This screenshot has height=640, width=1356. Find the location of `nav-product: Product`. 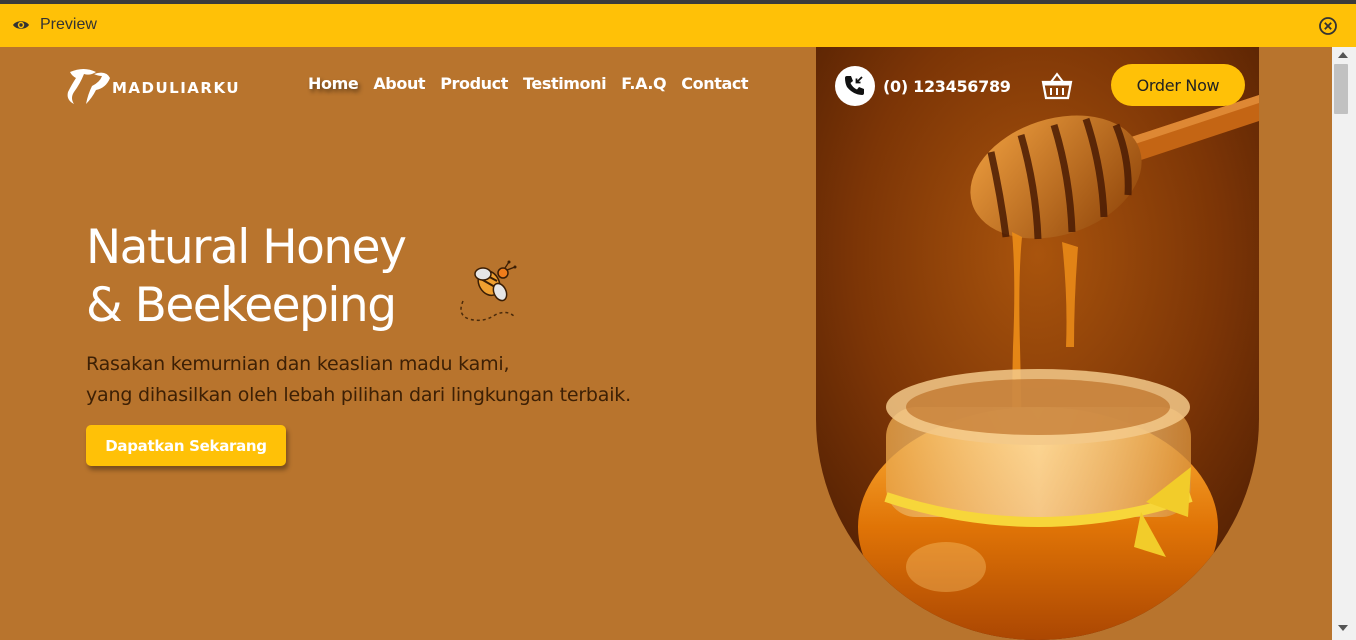

nav-product: Product is located at coordinates (474, 83).